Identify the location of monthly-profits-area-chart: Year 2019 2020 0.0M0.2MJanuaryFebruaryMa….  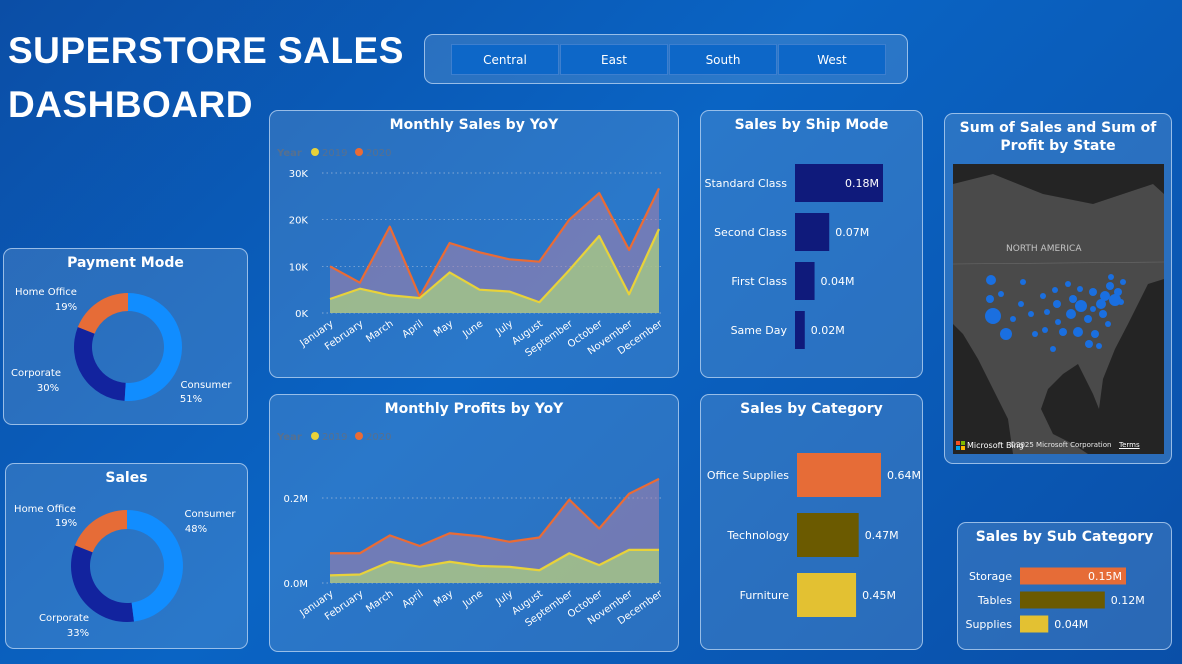
(470, 530).